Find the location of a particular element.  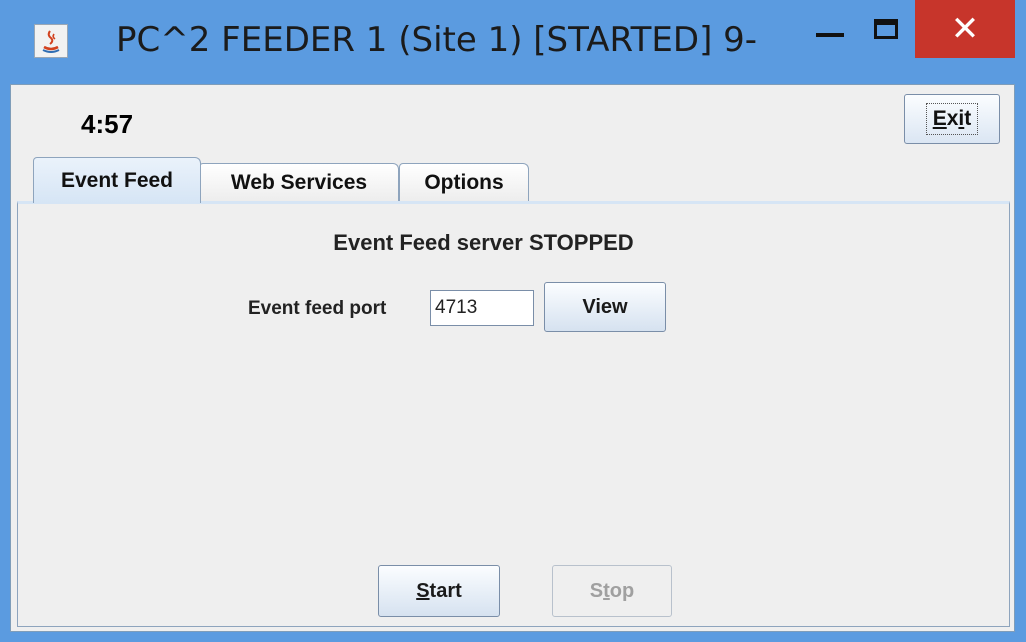

minimize-button is located at coordinates (830, 29).